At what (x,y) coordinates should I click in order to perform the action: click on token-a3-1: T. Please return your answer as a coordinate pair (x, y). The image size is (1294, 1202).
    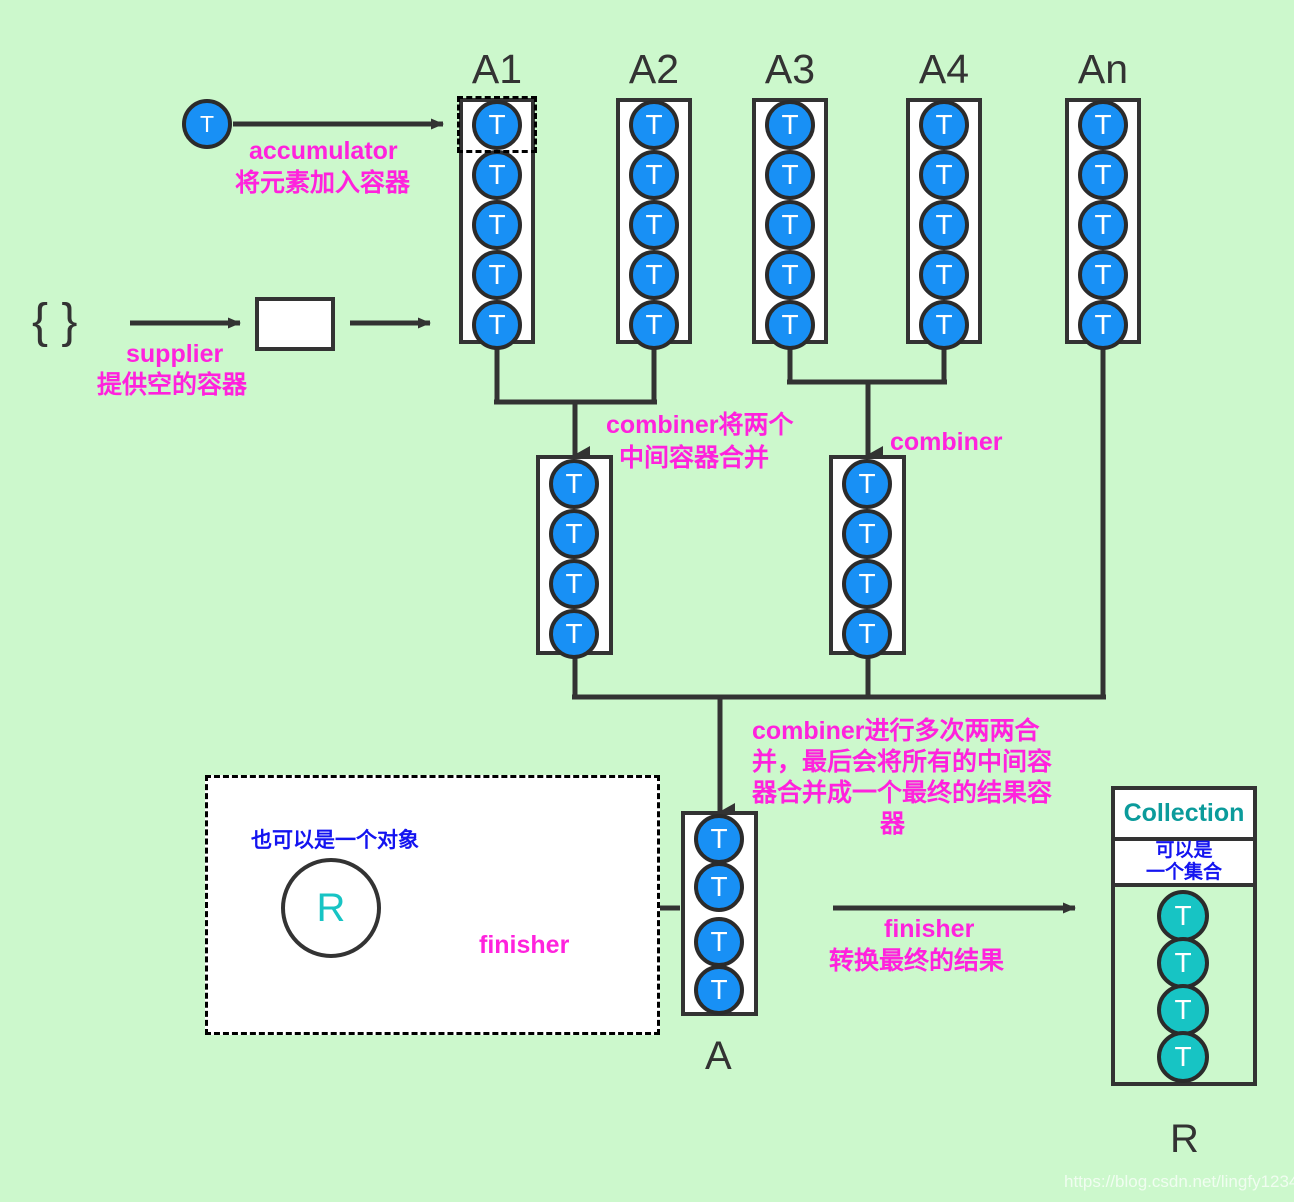
    Looking at the image, I should click on (790, 125).